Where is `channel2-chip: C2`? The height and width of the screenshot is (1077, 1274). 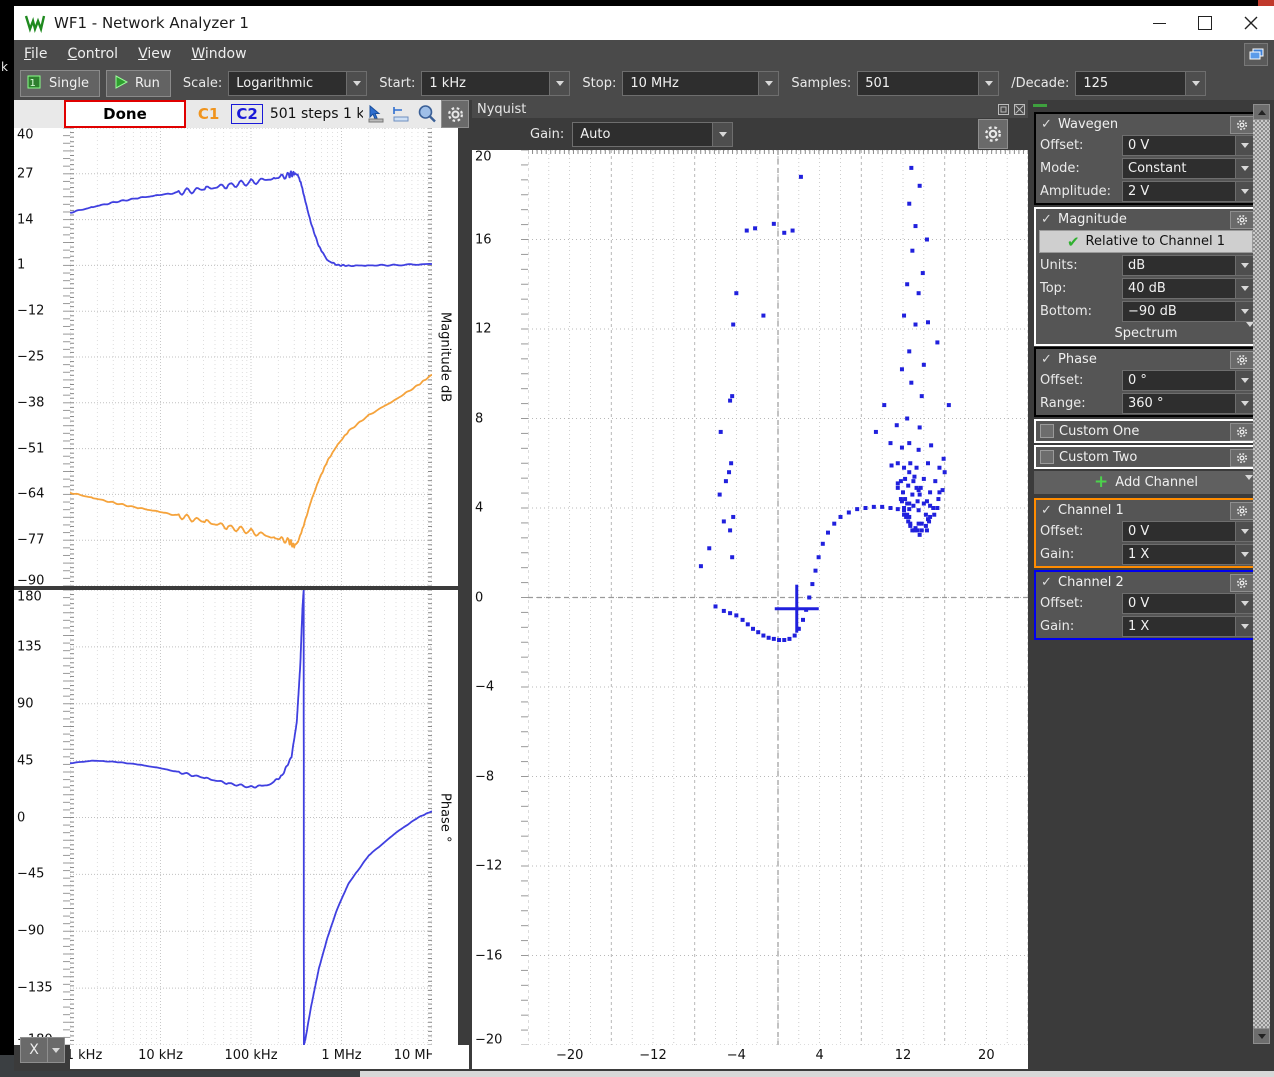 channel2-chip: C2 is located at coordinates (247, 114).